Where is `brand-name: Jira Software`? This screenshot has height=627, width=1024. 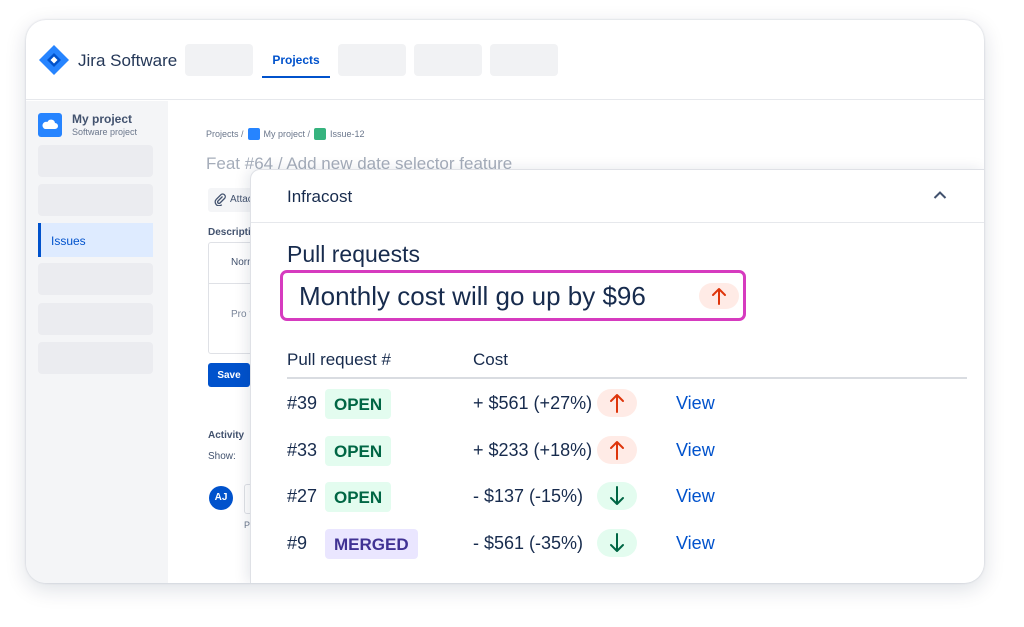
brand-name: Jira Software is located at coordinates (127, 61).